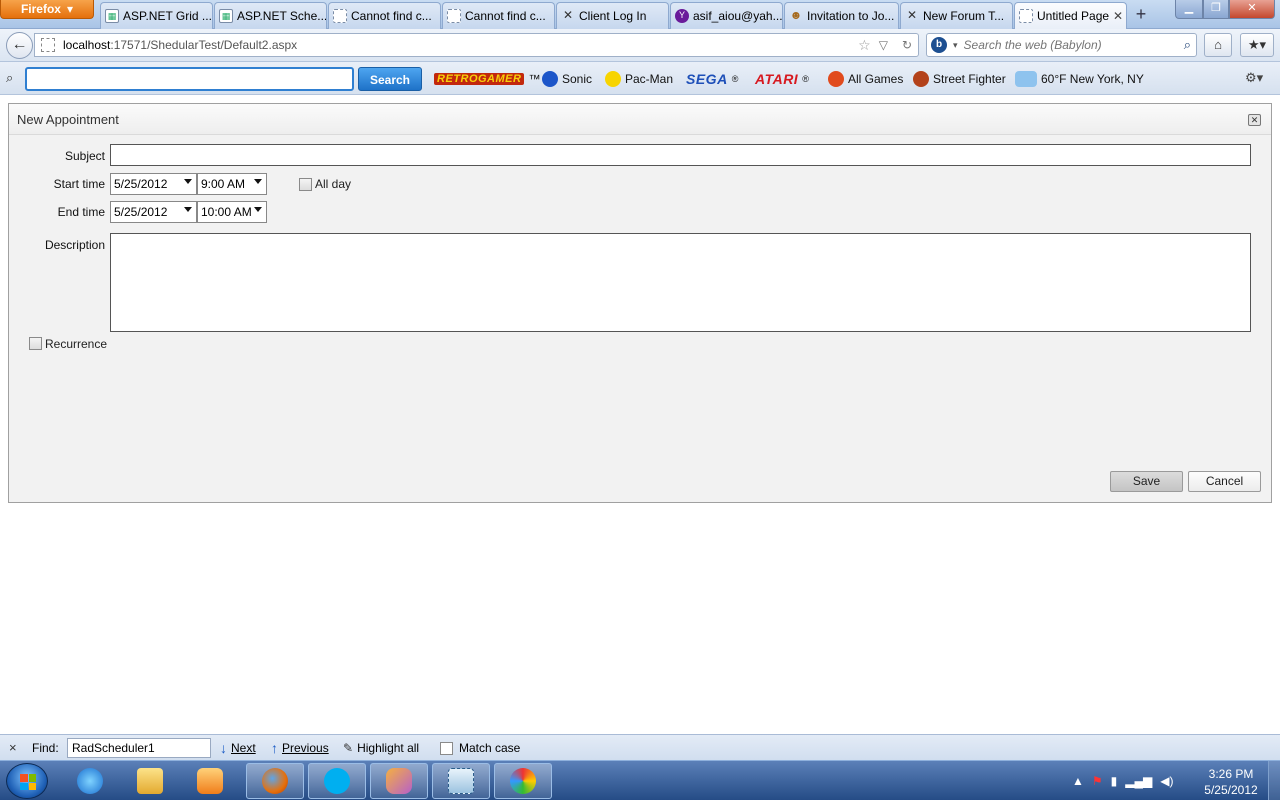  What do you see at coordinates (1146, 481) in the screenshot?
I see `save-button: Save` at bounding box center [1146, 481].